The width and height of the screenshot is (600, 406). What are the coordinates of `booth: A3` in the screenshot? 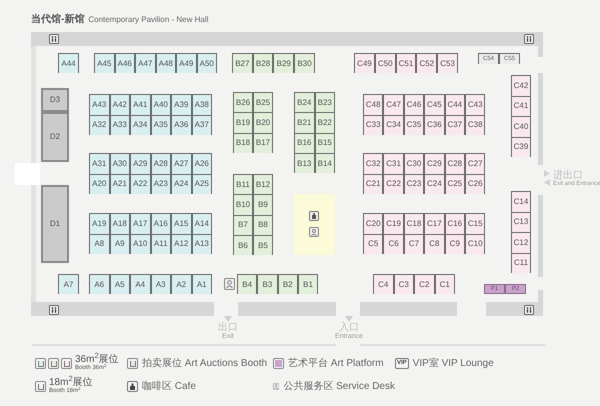 It's located at (160, 284).